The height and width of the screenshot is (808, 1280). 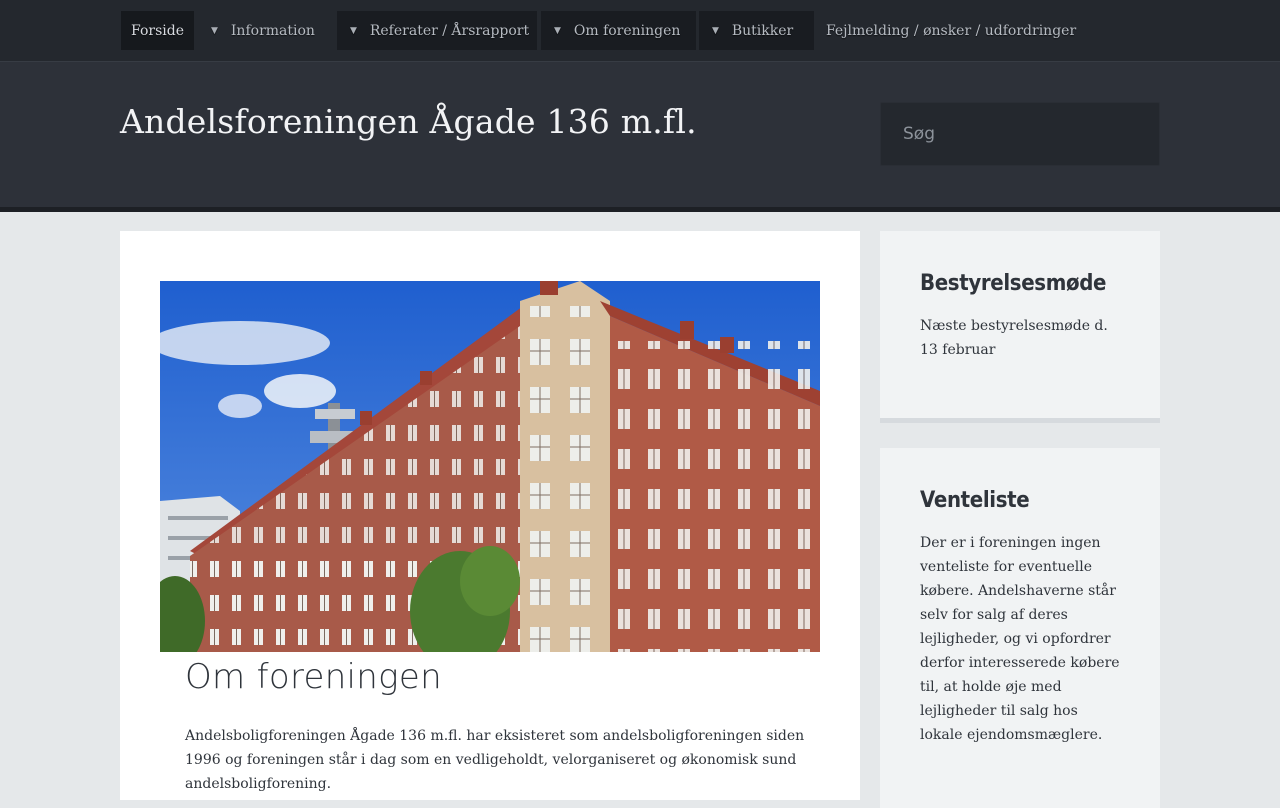 What do you see at coordinates (1014, 338) in the screenshot?
I see `widget-text: Næste bestyrelsesmøde d. 13 februar` at bounding box center [1014, 338].